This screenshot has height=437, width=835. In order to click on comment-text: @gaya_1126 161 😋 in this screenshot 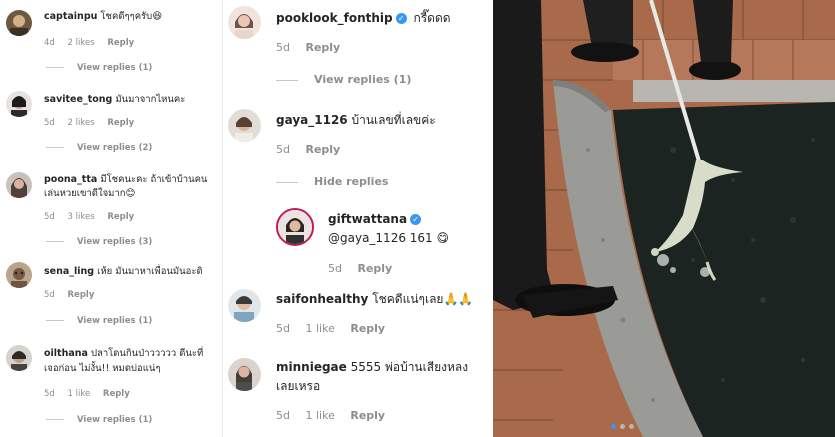, I will do `click(389, 238)`.